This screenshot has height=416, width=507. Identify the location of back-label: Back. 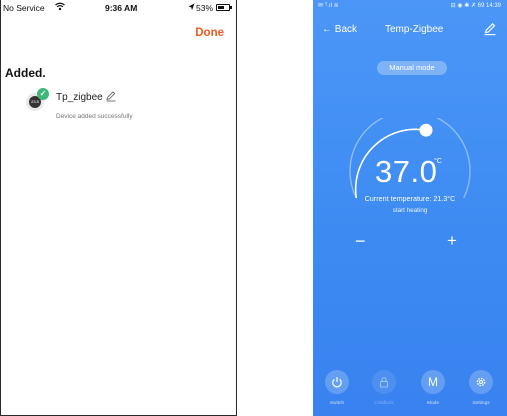
(346, 29).